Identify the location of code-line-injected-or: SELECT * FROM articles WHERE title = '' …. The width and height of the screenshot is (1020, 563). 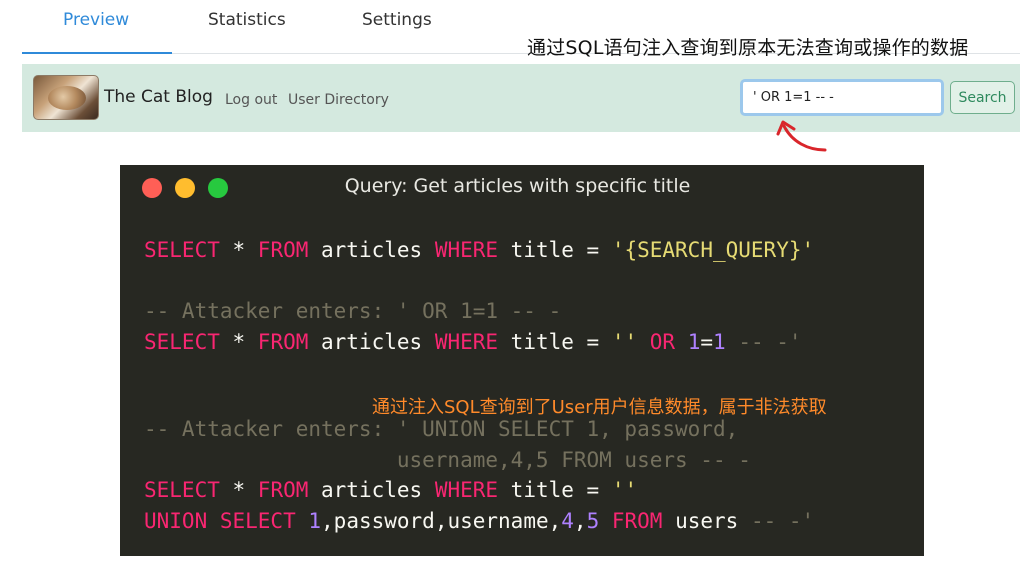
(473, 342).